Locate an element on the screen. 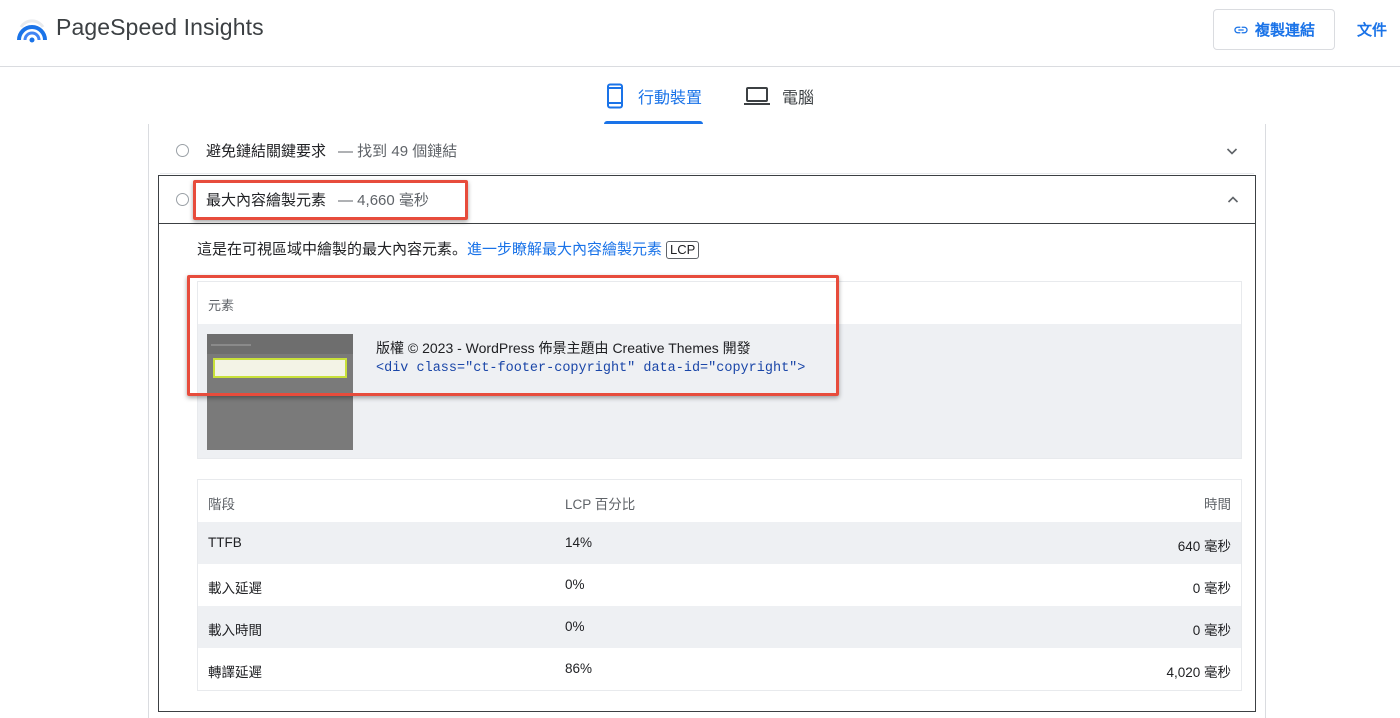  phase-cell: 載入延遲 is located at coordinates (235, 588).